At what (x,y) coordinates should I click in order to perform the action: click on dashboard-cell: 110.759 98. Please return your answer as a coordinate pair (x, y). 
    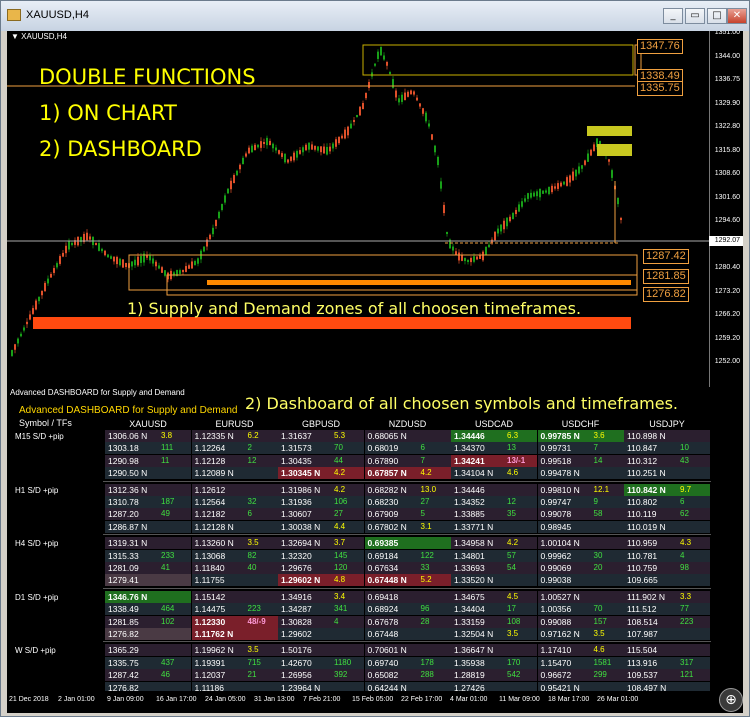
    Looking at the image, I should click on (667, 568).